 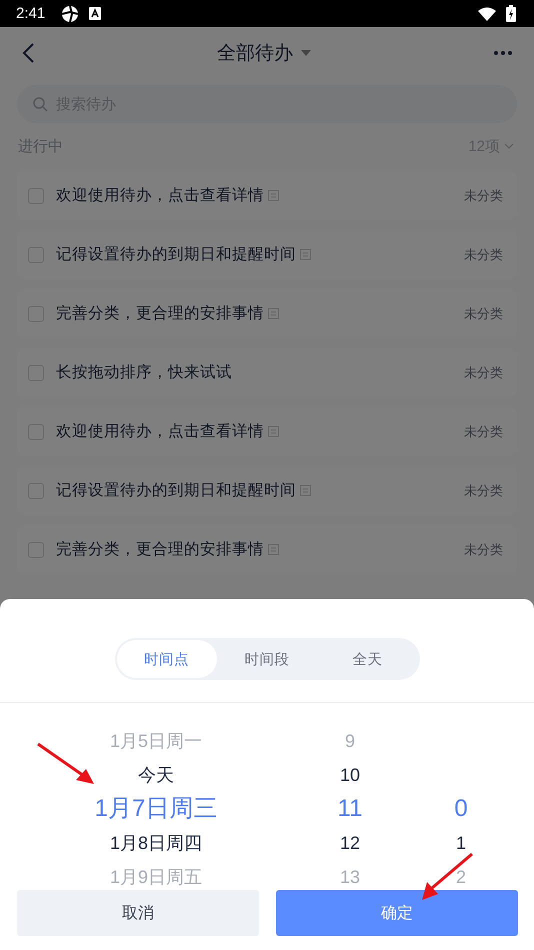 What do you see at coordinates (461, 809) in the screenshot?
I see `picker-option: 0` at bounding box center [461, 809].